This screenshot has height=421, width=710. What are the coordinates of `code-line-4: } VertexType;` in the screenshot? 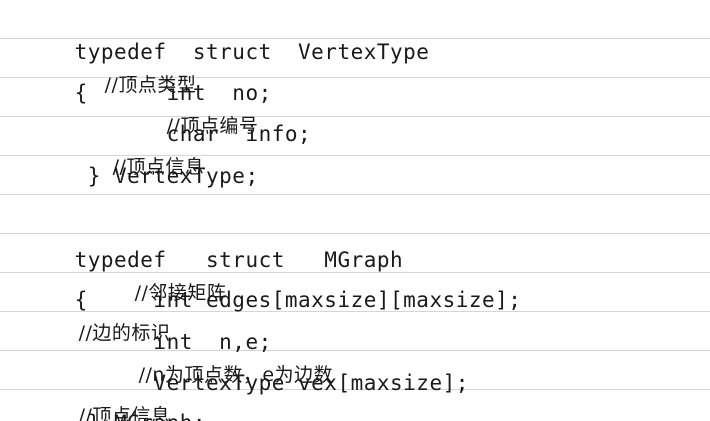 It's located at (140, 158).